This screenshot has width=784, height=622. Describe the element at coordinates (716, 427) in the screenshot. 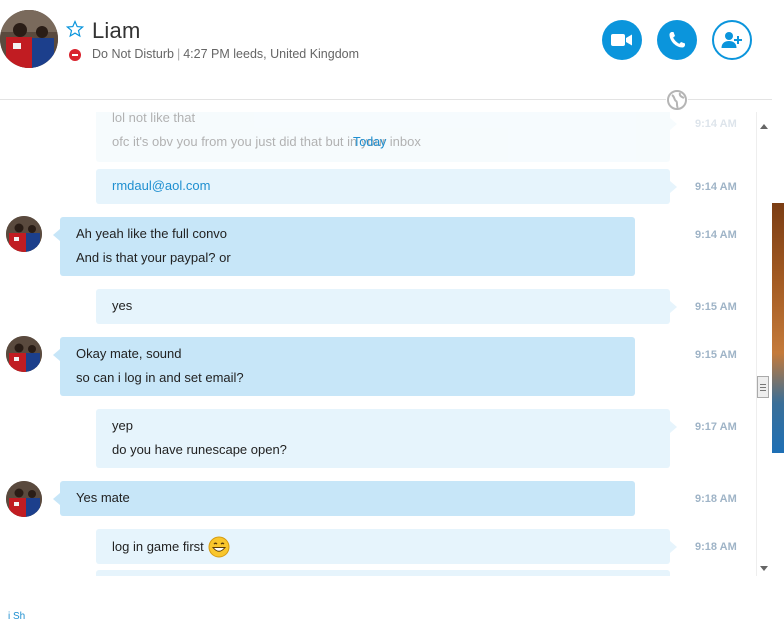

I see `message-time: 9:17 AM` at that location.